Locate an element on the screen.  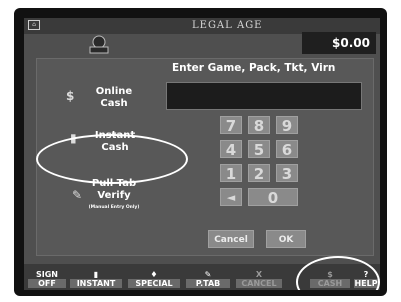
pull-tab-note: (Manual Entry Only) is located at coordinates (114, 207).